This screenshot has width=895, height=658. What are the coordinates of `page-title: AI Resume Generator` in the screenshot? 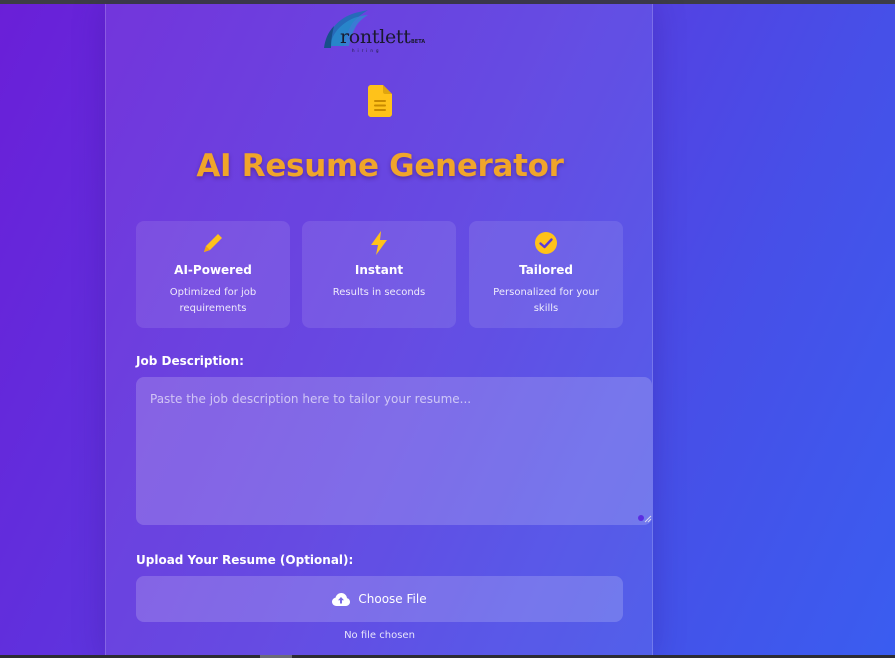 It's located at (380, 166).